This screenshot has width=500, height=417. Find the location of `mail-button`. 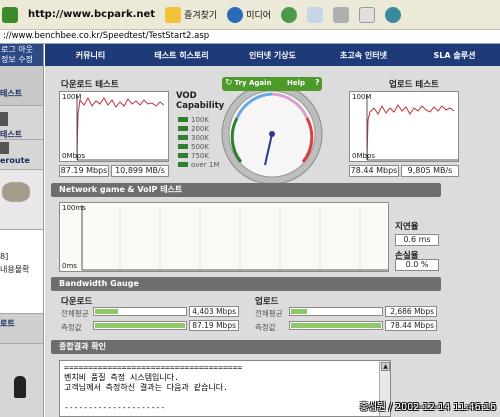

mail-button is located at coordinates (315, 14).